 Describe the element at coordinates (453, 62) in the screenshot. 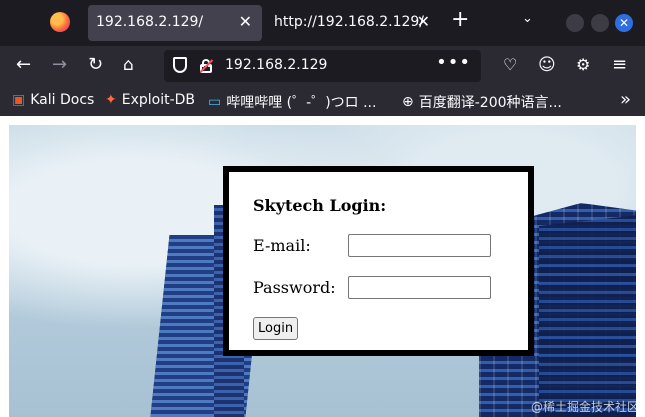

I see `page-actions-icon: •••` at that location.